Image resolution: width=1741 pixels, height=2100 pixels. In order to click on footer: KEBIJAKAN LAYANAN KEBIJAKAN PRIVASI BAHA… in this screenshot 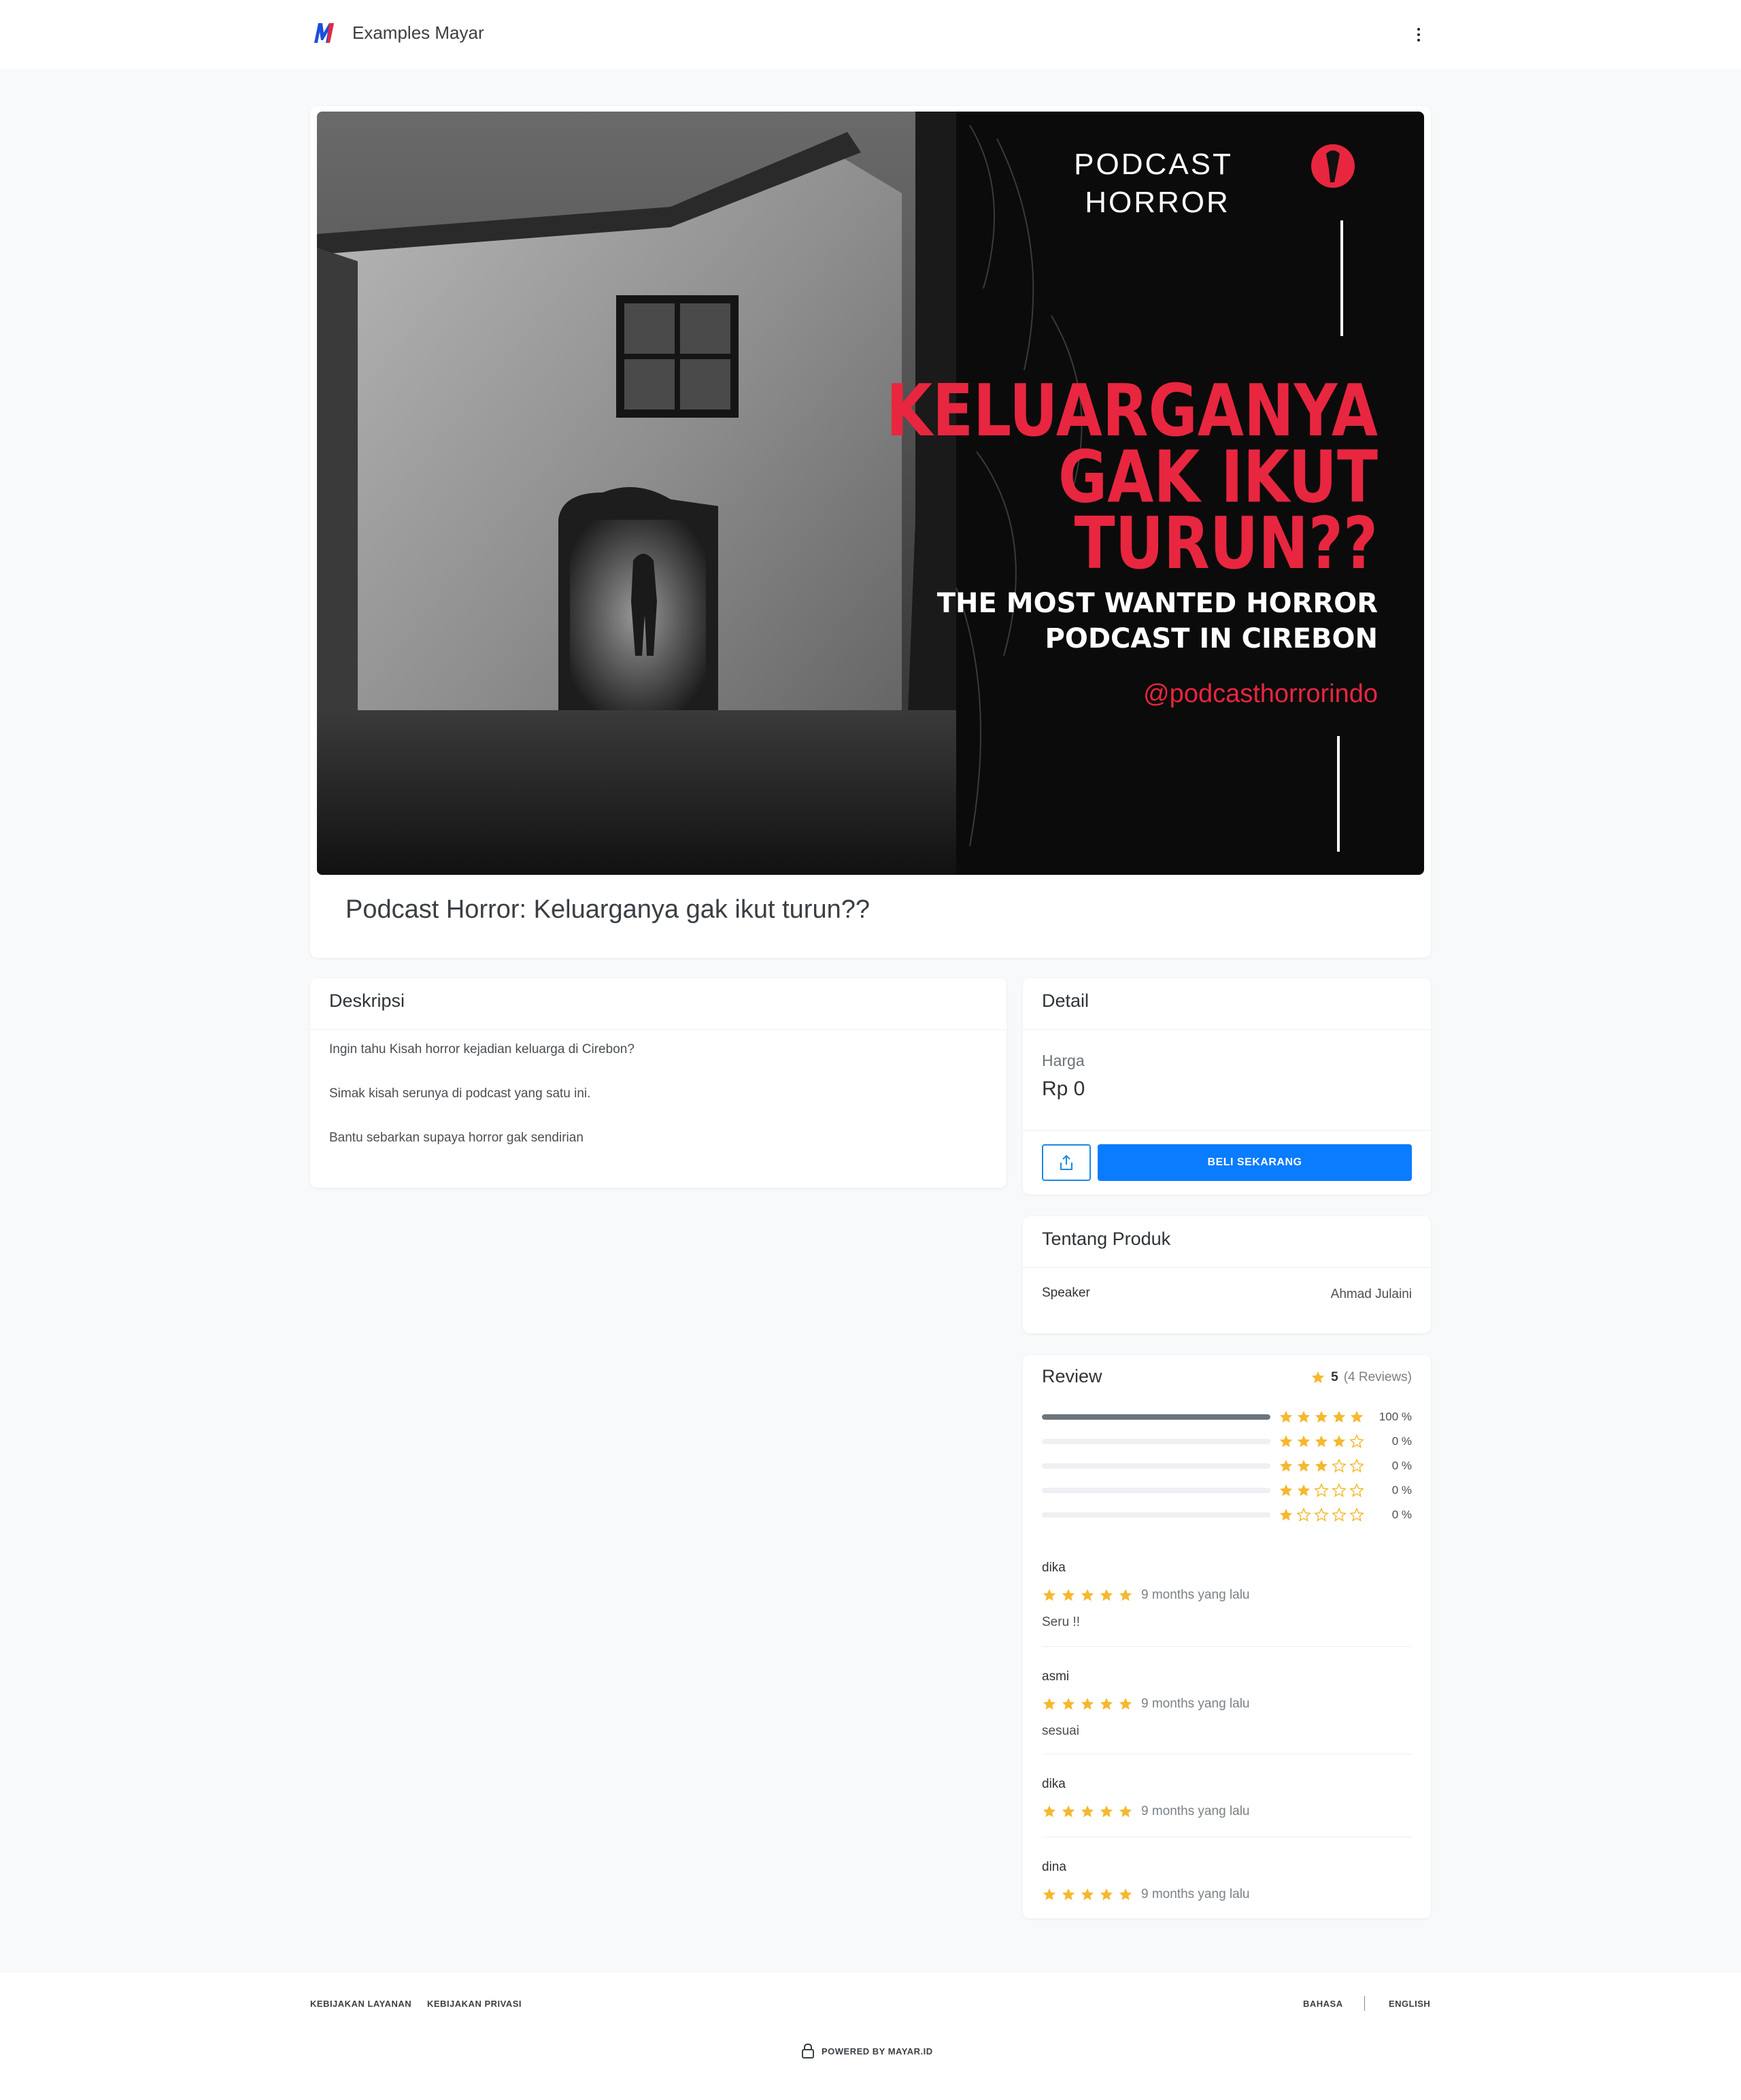, I will do `click(870, 2036)`.